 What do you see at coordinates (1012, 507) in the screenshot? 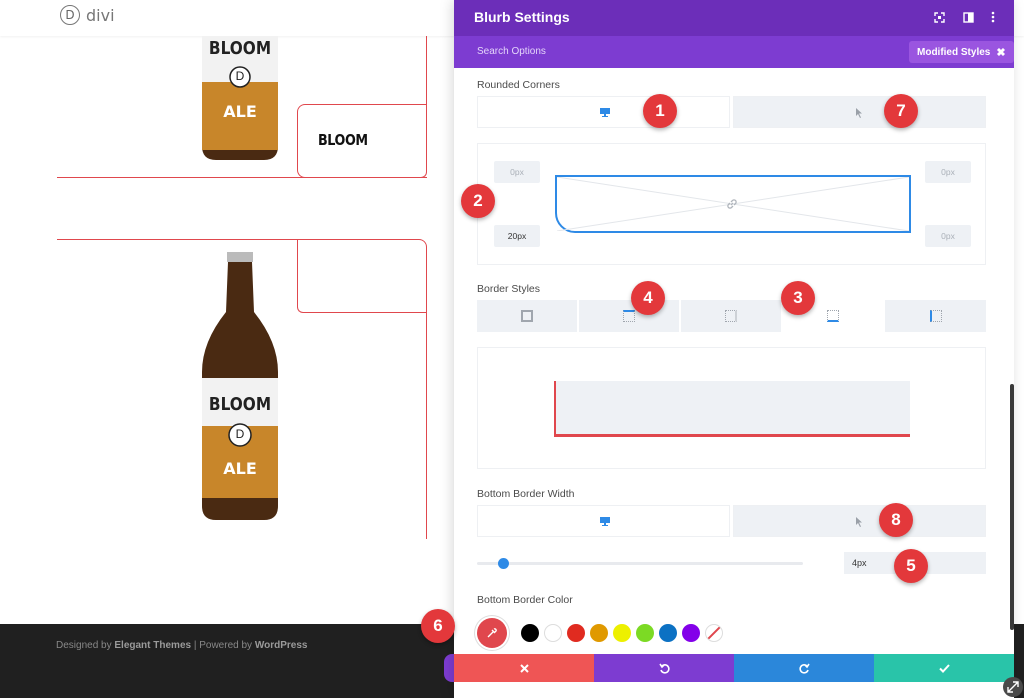
I see `panel-scrollbar` at bounding box center [1012, 507].